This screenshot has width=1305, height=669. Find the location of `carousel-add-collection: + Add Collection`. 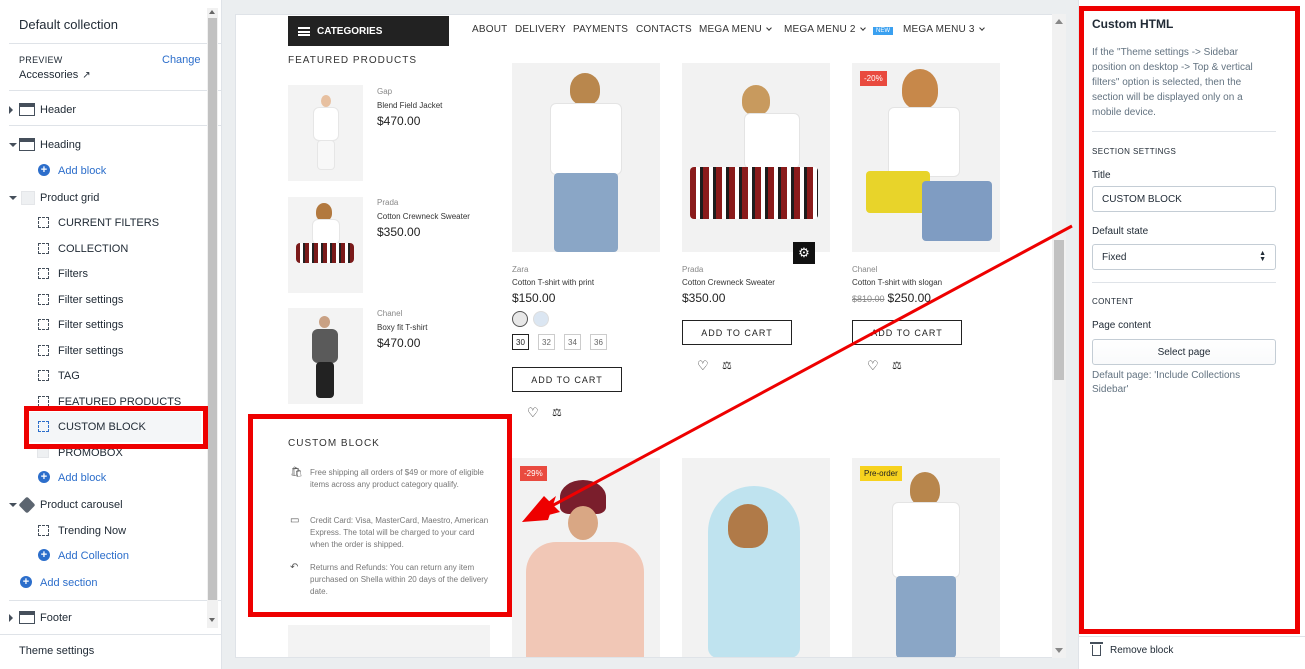

carousel-add-collection: + Add Collection is located at coordinates (100, 556).